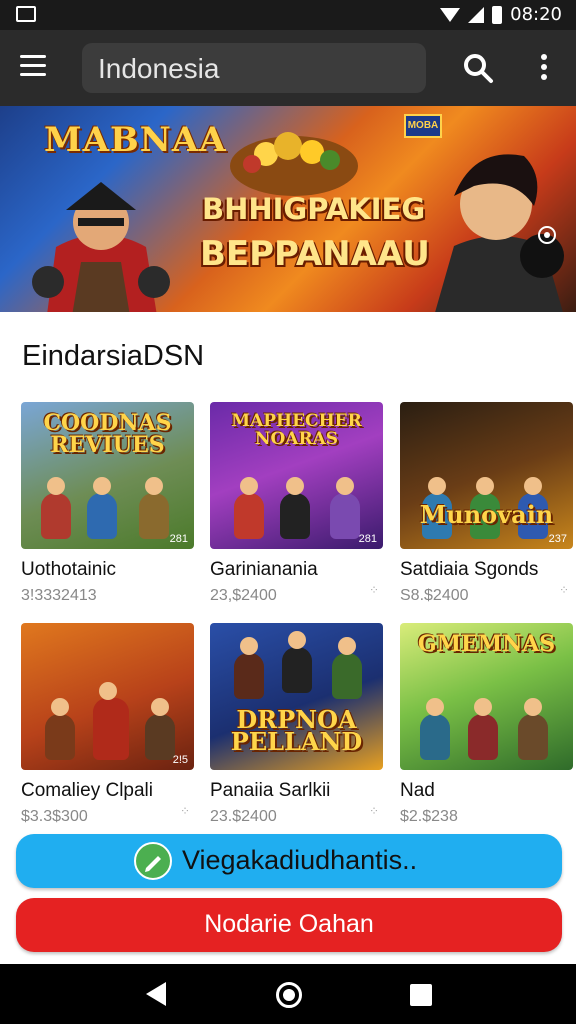 The image size is (576, 1024). What do you see at coordinates (478, 68) in the screenshot?
I see `search-icon` at bounding box center [478, 68].